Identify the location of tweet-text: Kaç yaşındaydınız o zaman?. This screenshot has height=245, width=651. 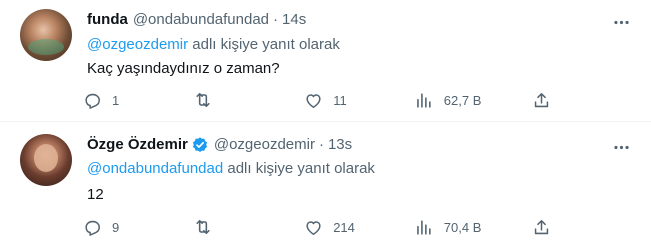
(183, 68).